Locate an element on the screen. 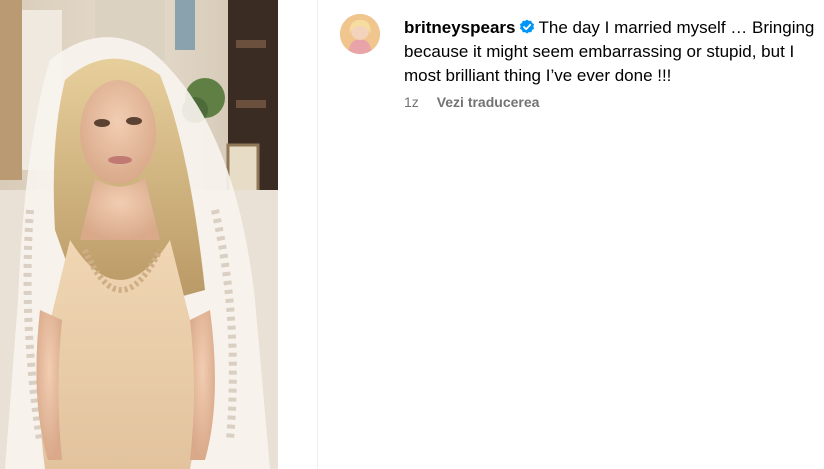  caption-text-line-1: The day I married myself … Bringing is located at coordinates (676, 27).